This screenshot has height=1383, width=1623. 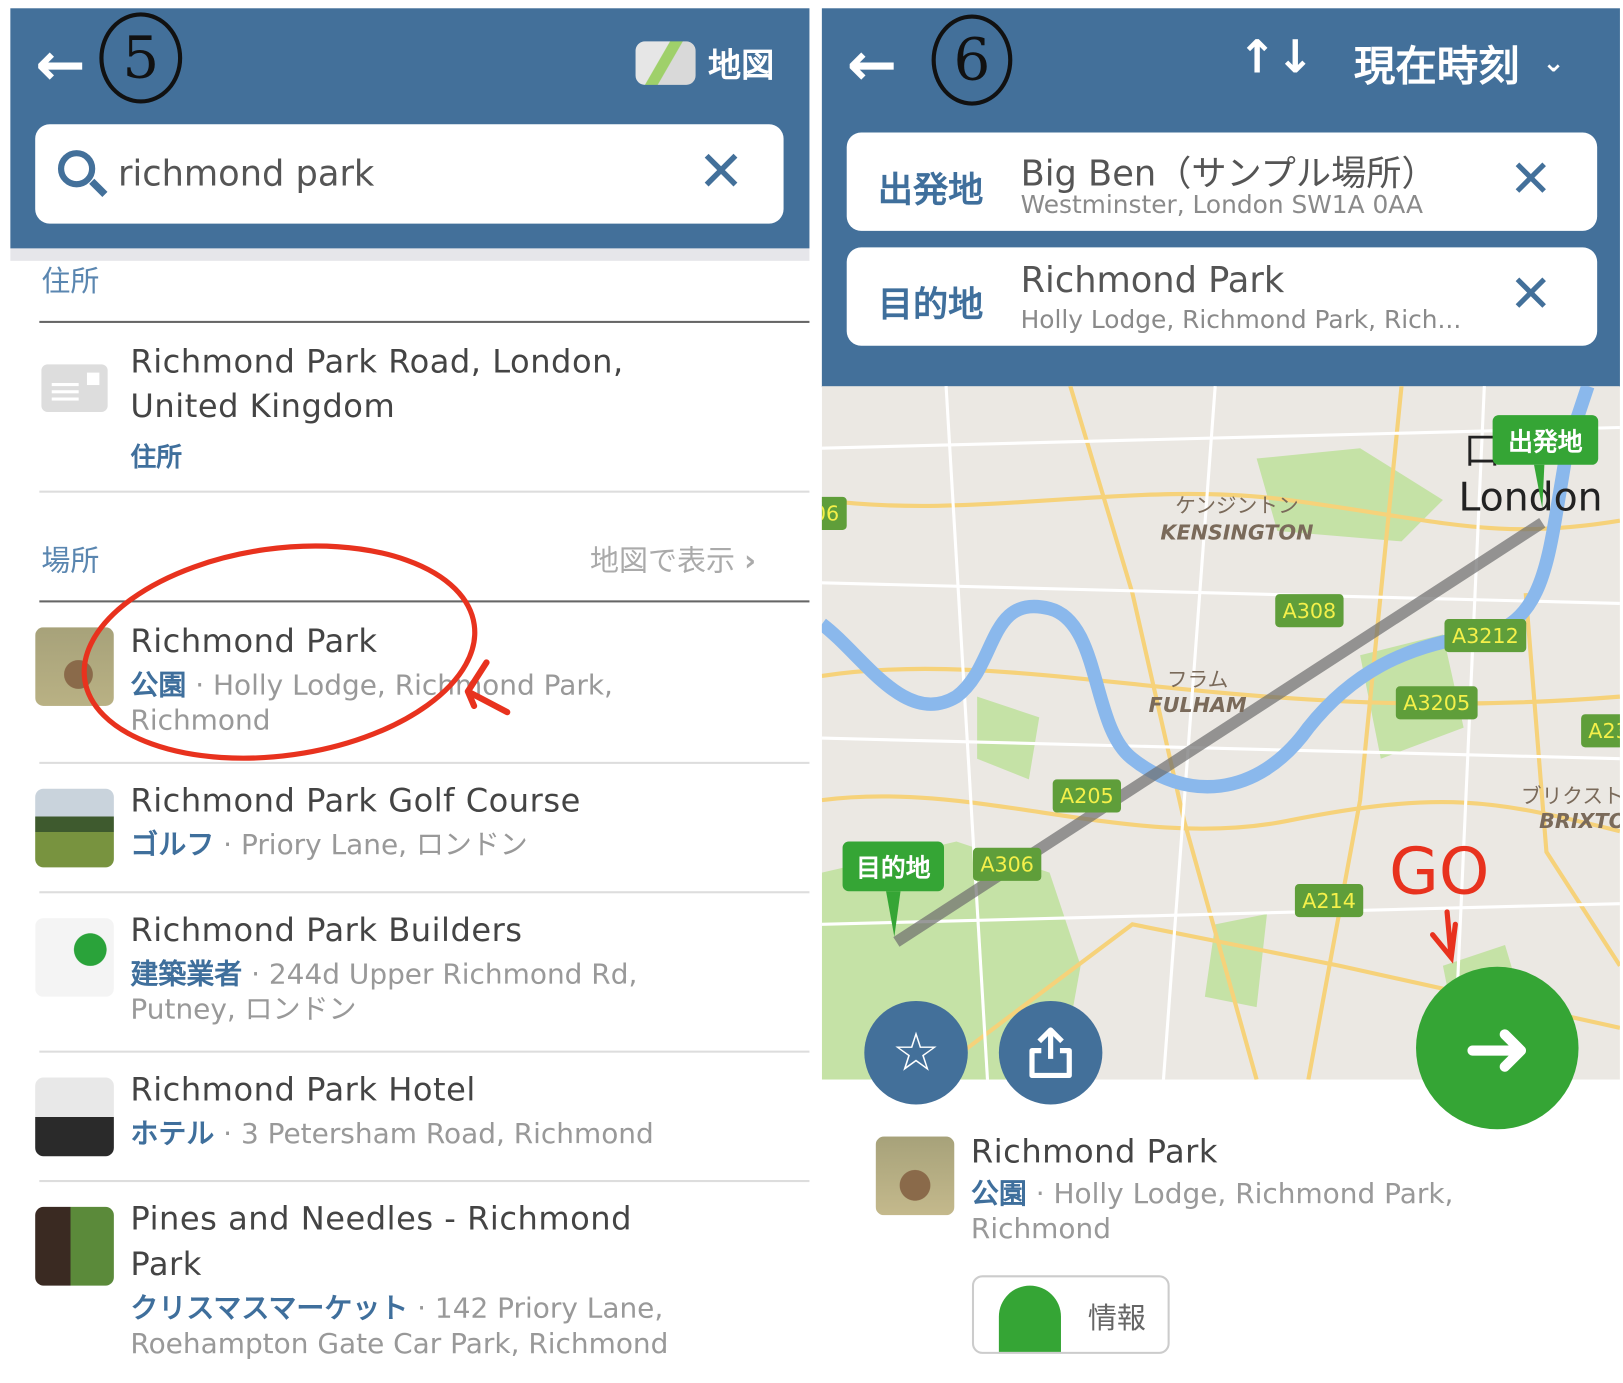 I want to click on road-shield: A3212, so click(x=1485, y=635).